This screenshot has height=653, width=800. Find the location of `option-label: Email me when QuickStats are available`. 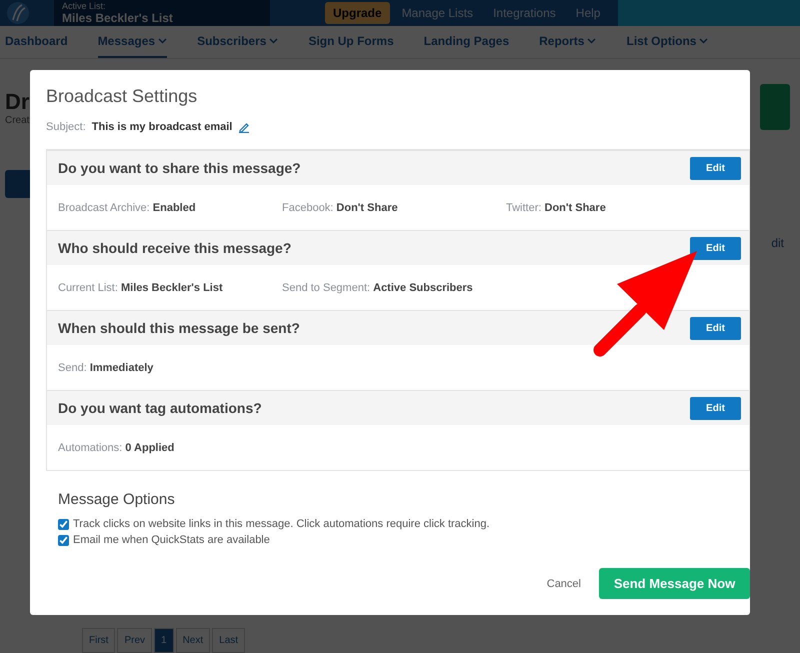

option-label: Email me when QuickStats are available is located at coordinates (171, 540).